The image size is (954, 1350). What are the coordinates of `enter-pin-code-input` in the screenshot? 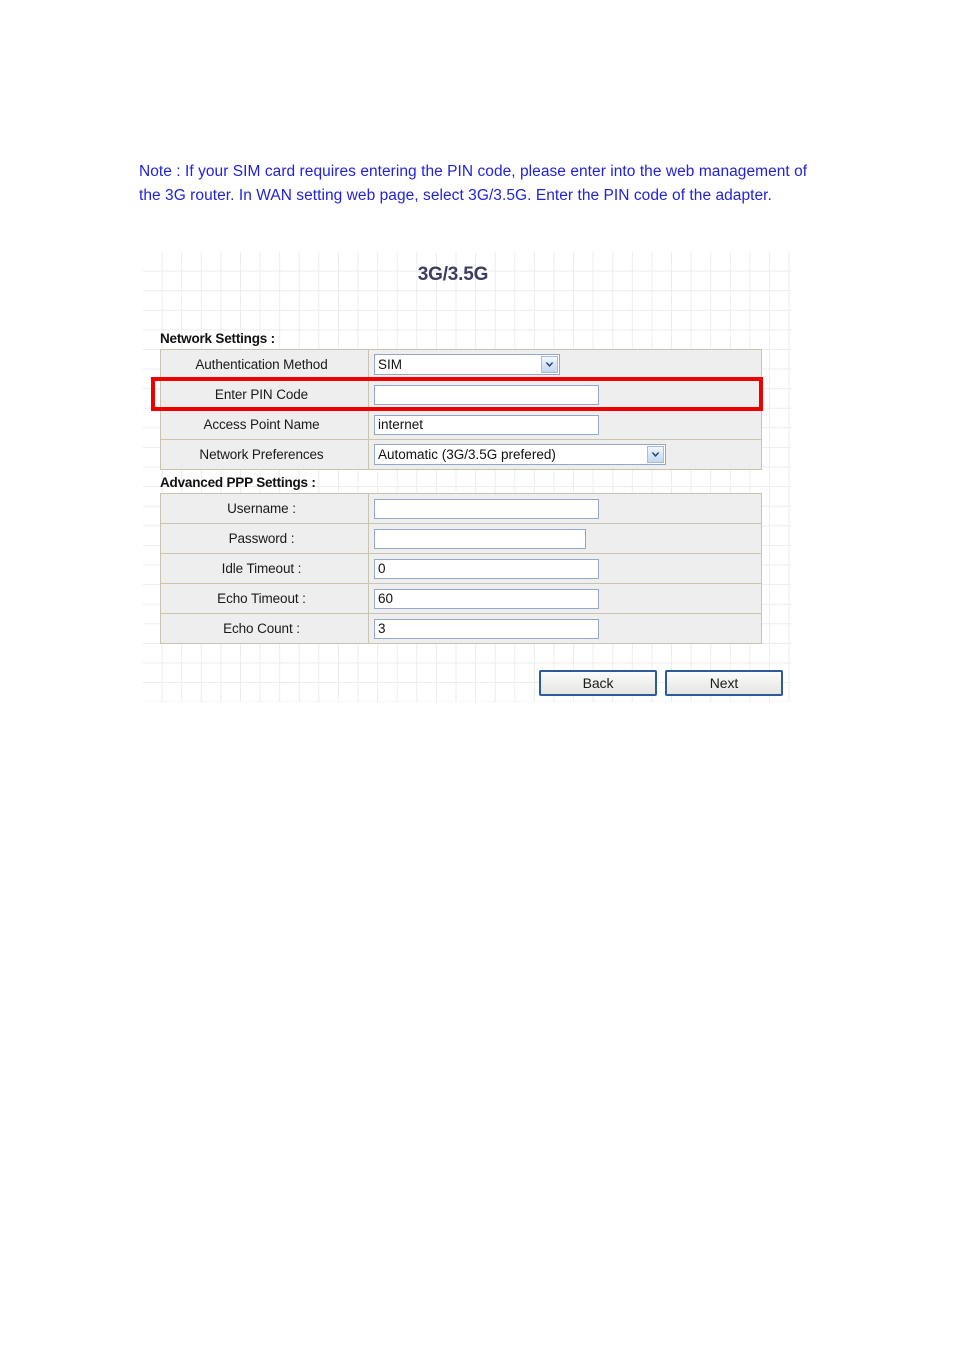 It's located at (486, 394).